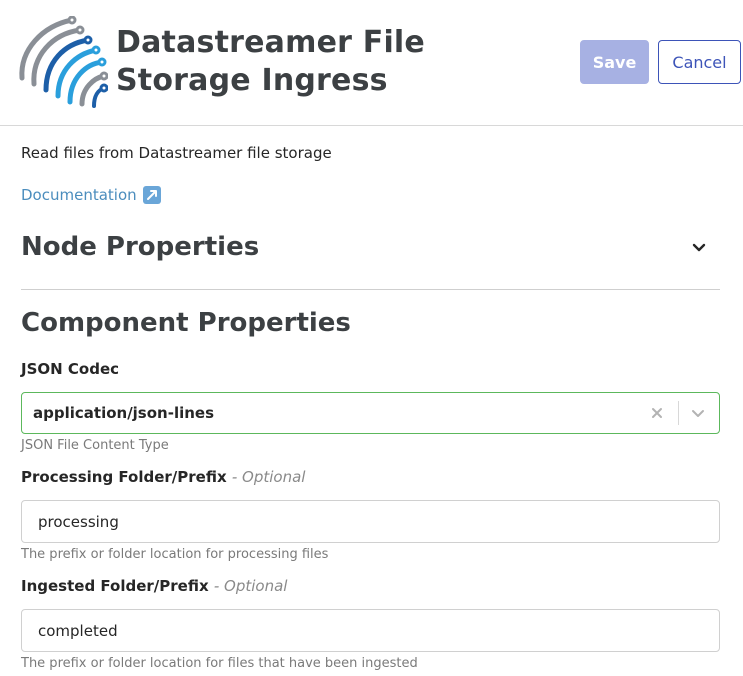 The height and width of the screenshot is (676, 743). What do you see at coordinates (70, 369) in the screenshot?
I see `json-codec-label: JSON Codec` at bounding box center [70, 369].